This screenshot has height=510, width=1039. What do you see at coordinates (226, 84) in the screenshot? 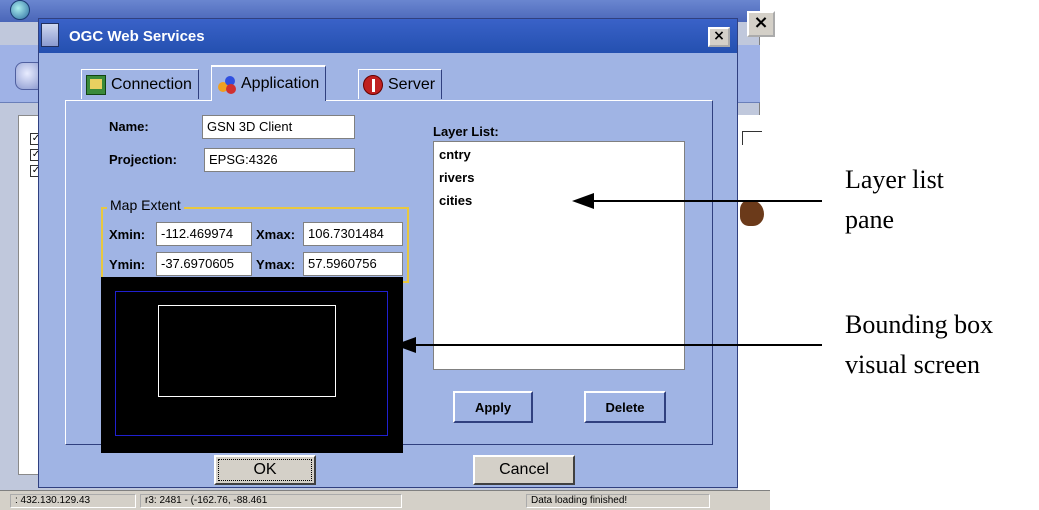
I see `application-icon` at bounding box center [226, 84].